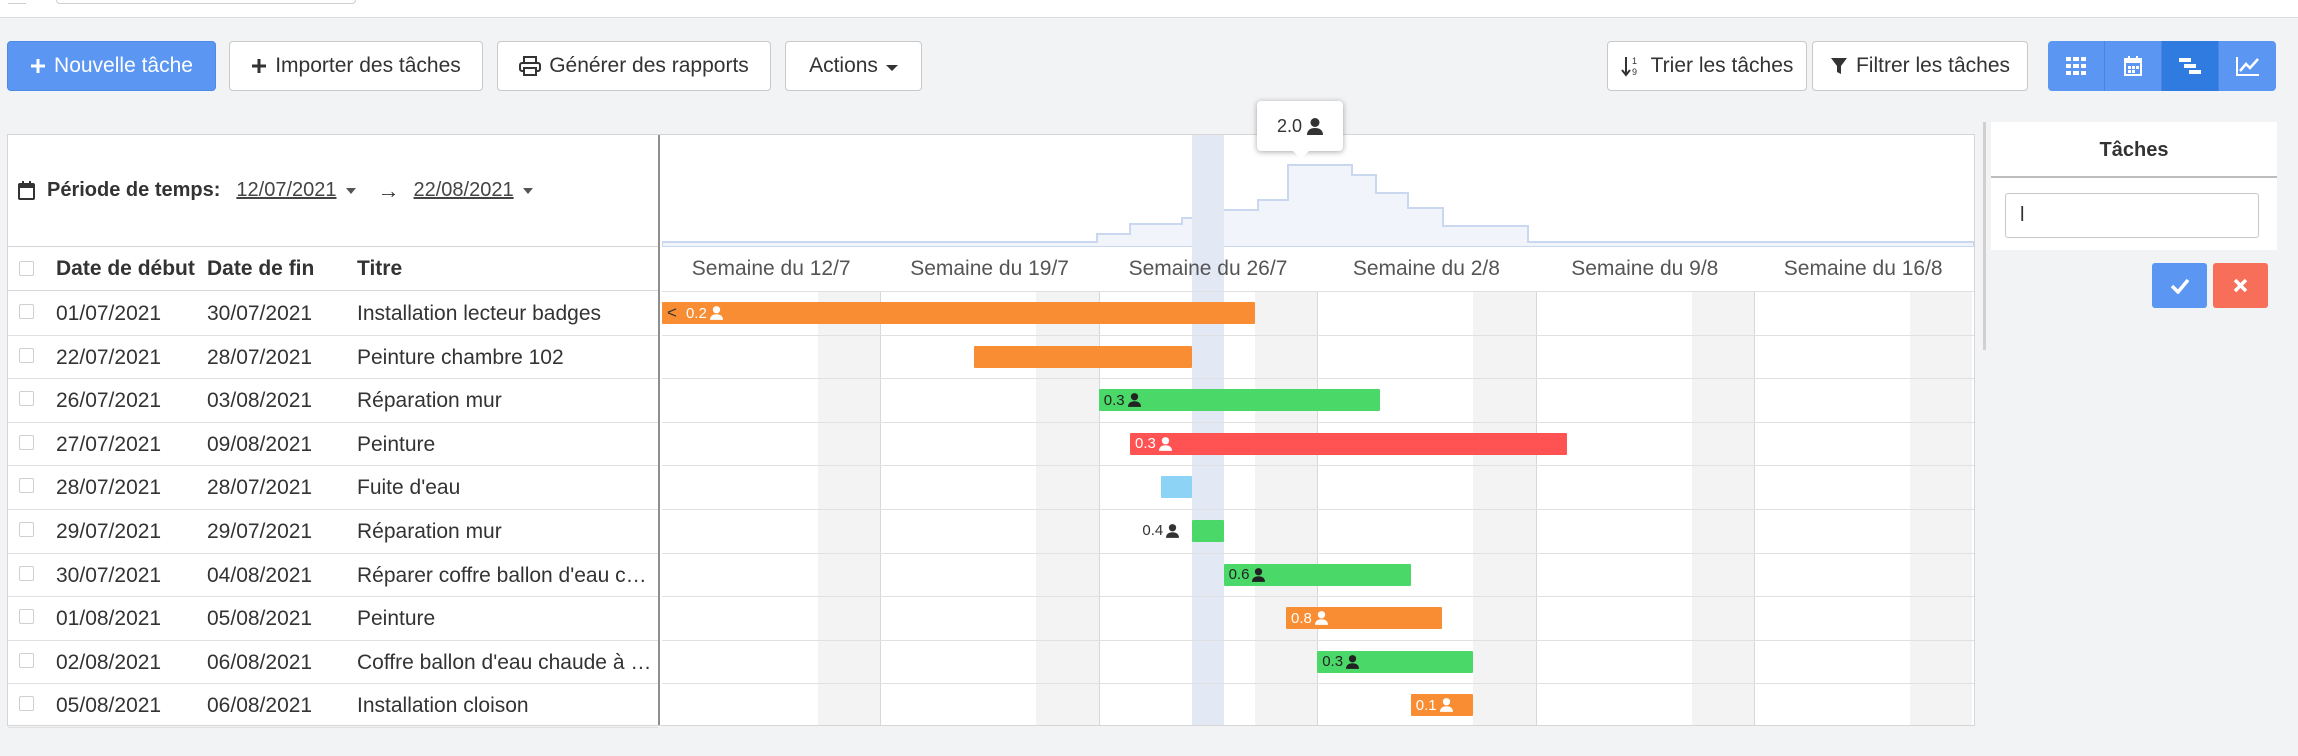  Describe the element at coordinates (1239, 575) in the screenshot. I see `workload-value: 0.6` at that location.